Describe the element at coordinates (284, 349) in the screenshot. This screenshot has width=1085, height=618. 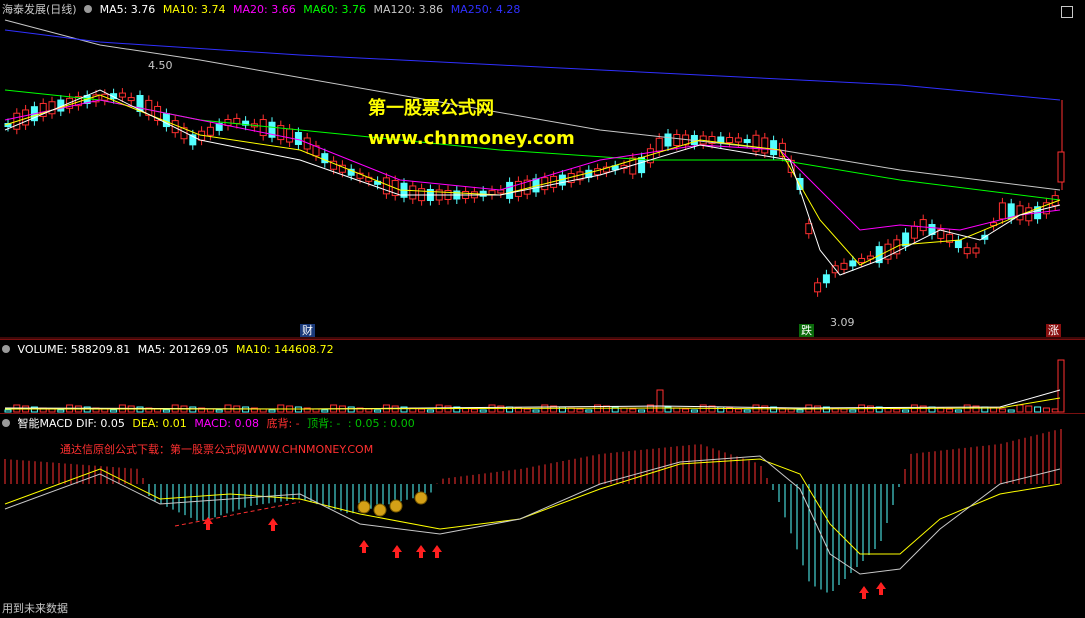
I see `vol-ma10-value: MA10: 144608.72` at that location.